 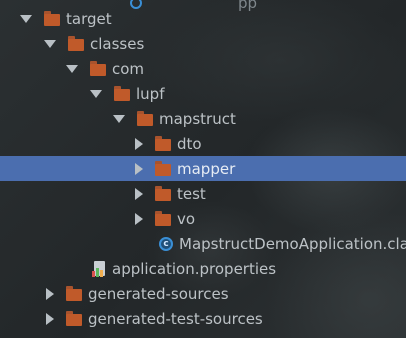 I want to click on tree-row-lupf: lupf, so click(x=203, y=93).